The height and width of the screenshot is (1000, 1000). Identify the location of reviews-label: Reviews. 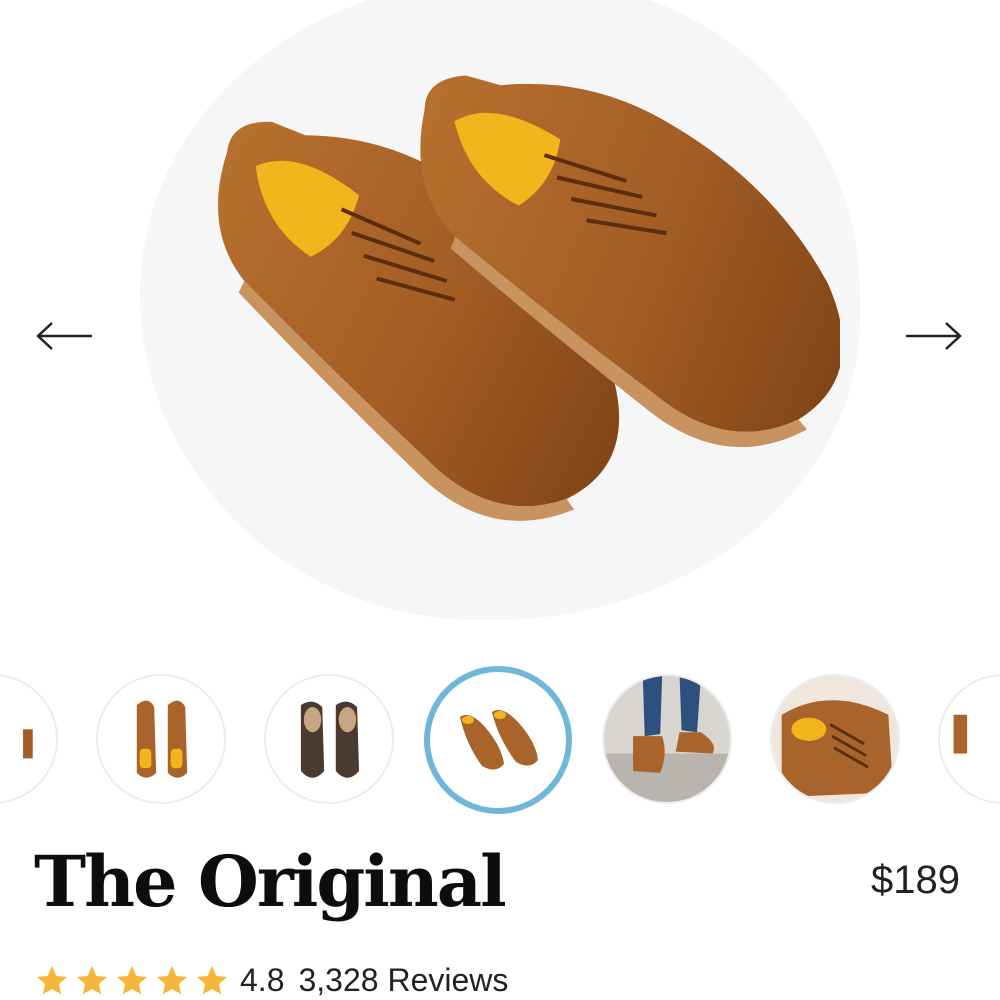
(448, 980).